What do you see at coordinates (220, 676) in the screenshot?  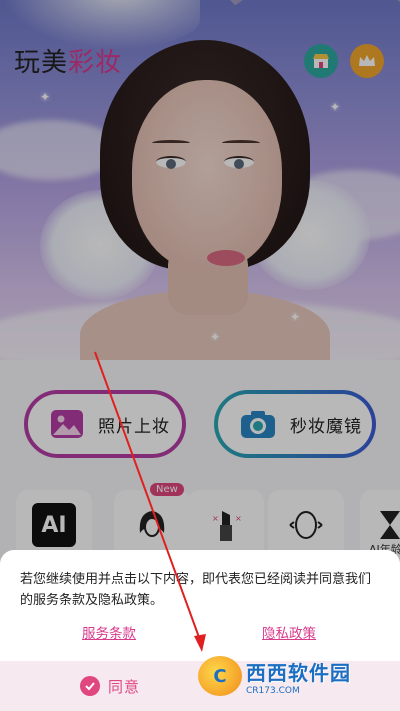 I see `watermark-logo-icon: C` at bounding box center [220, 676].